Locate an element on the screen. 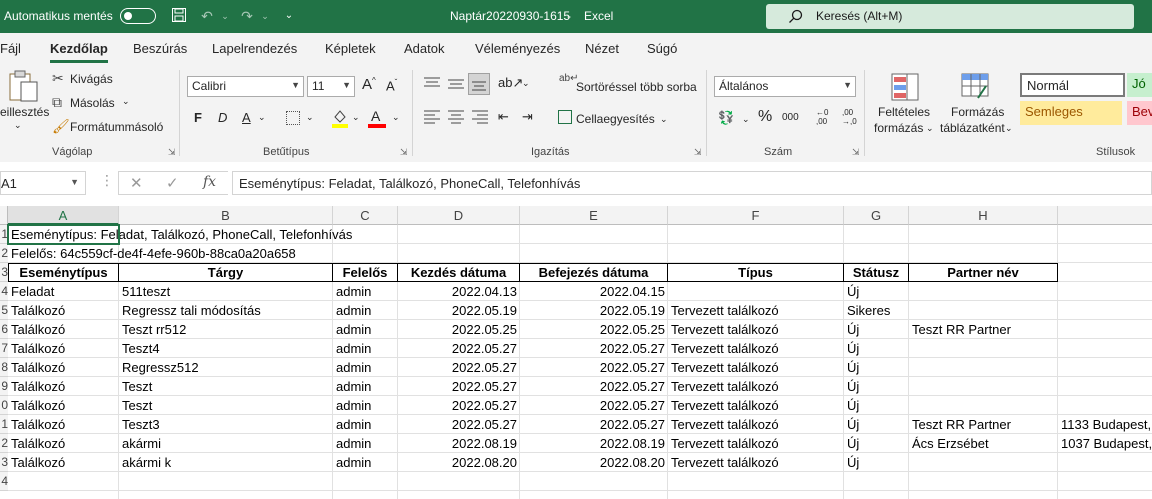 The width and height of the screenshot is (1152, 499). row-header: 2 is located at coordinates (4, 443).